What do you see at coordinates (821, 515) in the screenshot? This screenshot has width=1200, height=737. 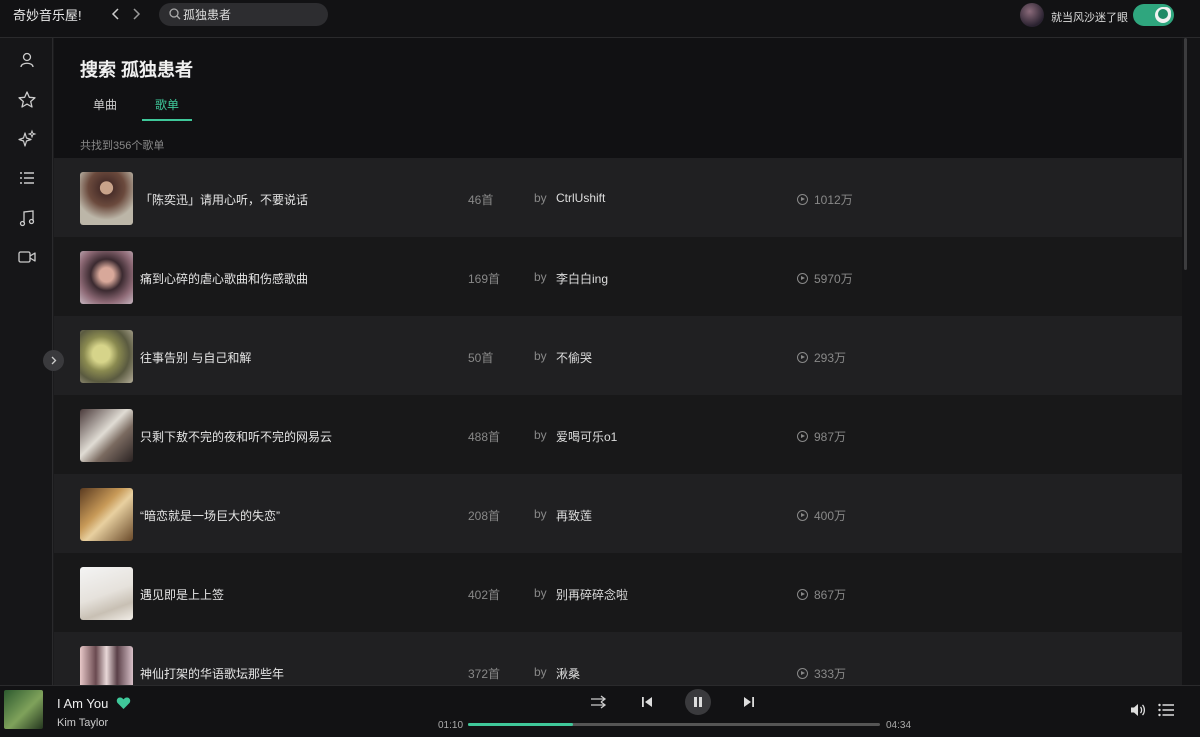 I see `play-count: 400万` at bounding box center [821, 515].